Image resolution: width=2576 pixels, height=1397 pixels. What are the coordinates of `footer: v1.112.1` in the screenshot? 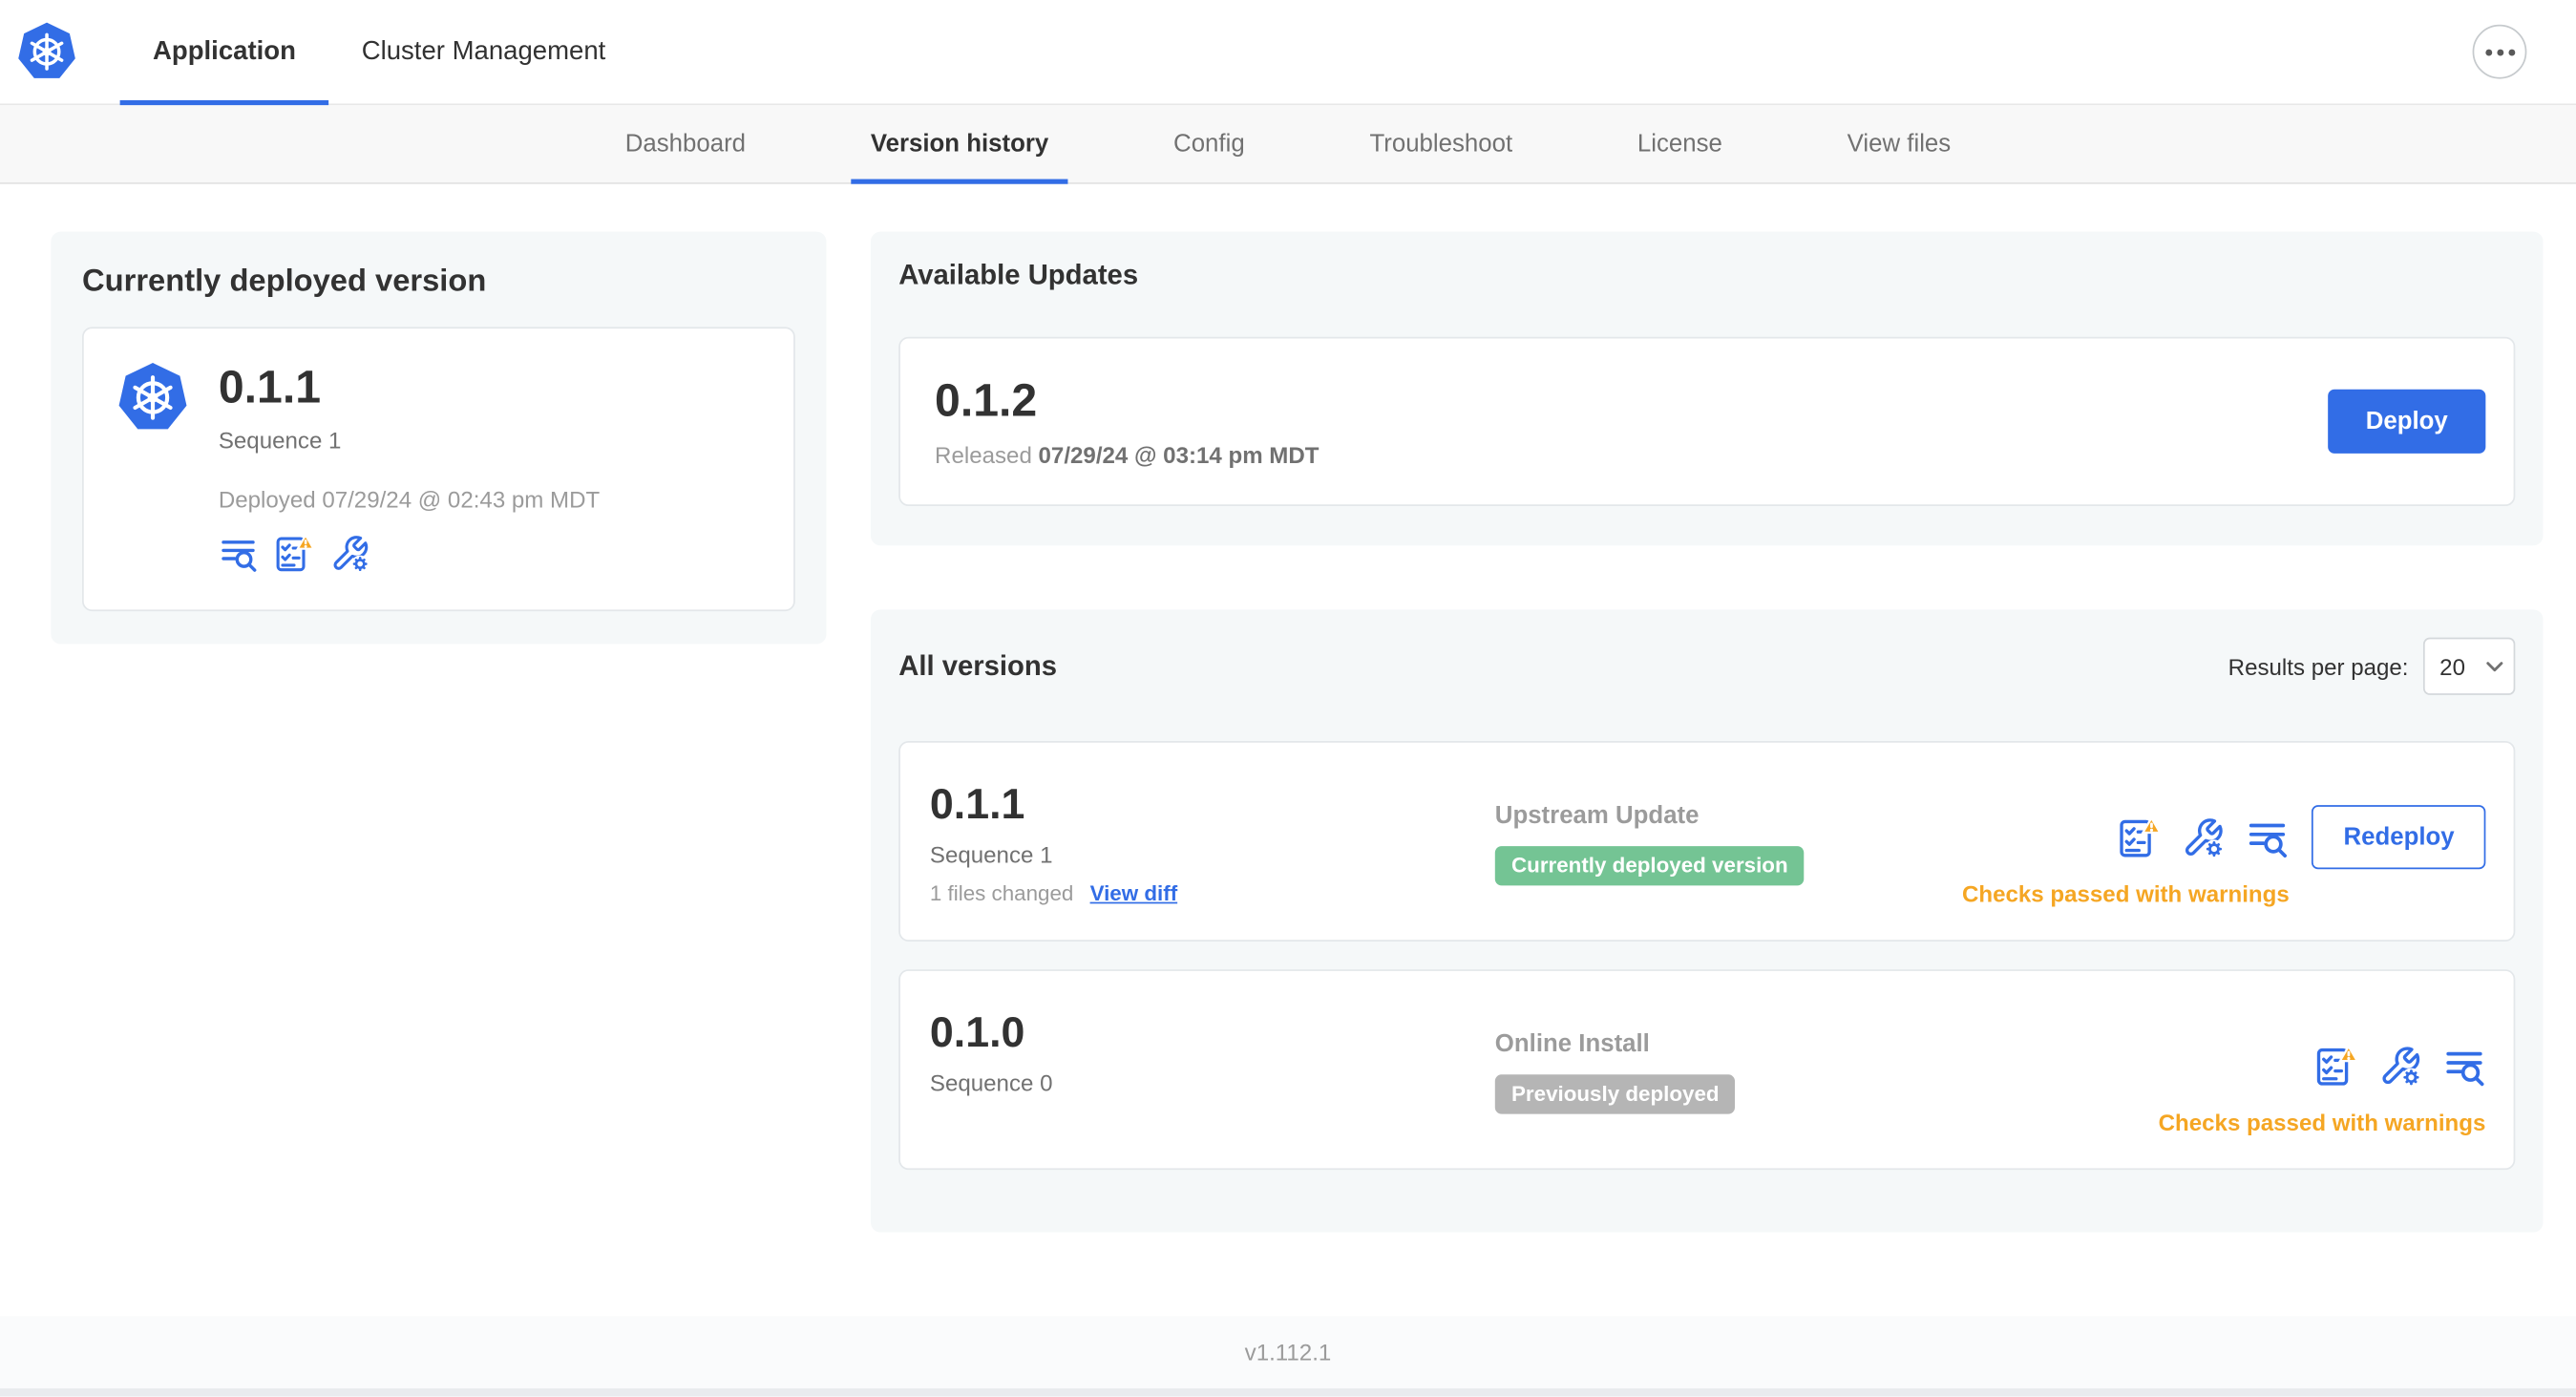 It's located at (1288, 1352).